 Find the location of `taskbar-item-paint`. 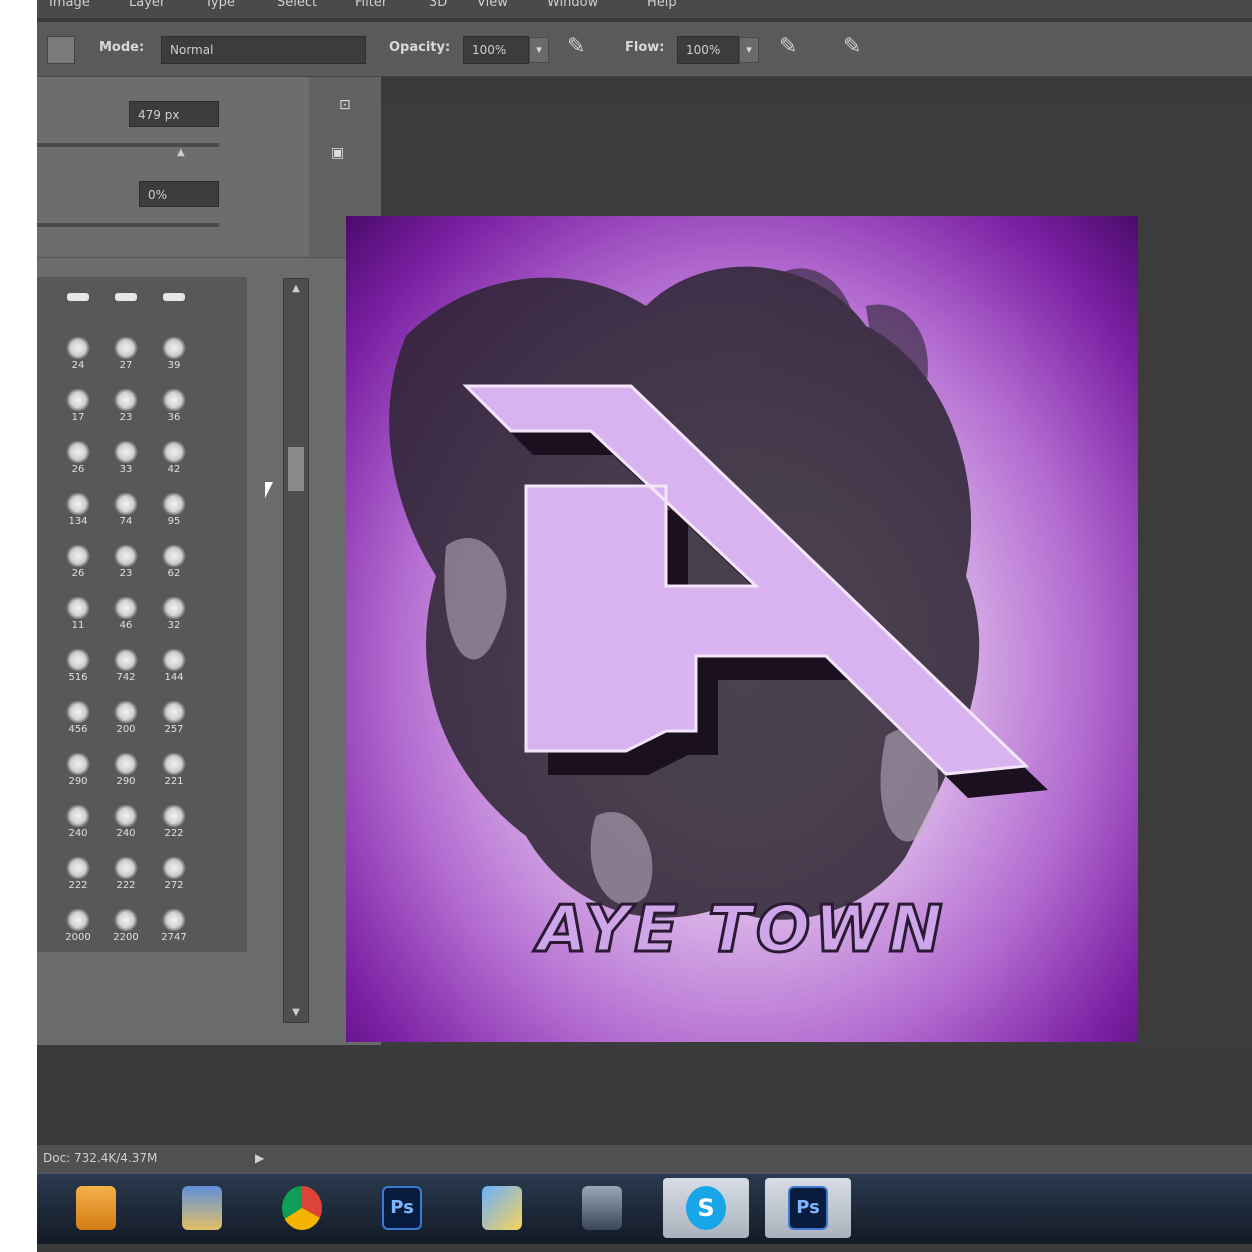

taskbar-item-paint is located at coordinates (502, 1208).